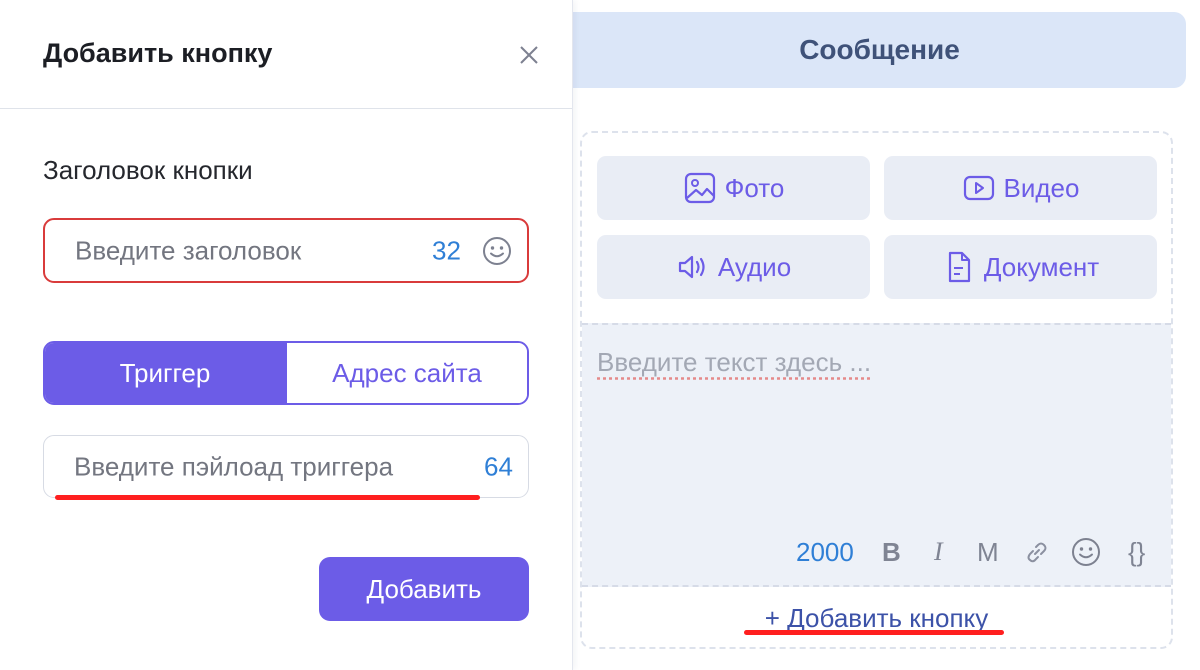  Describe the element at coordinates (406, 373) in the screenshot. I see `tab-website-url: Адрес сайта` at that location.